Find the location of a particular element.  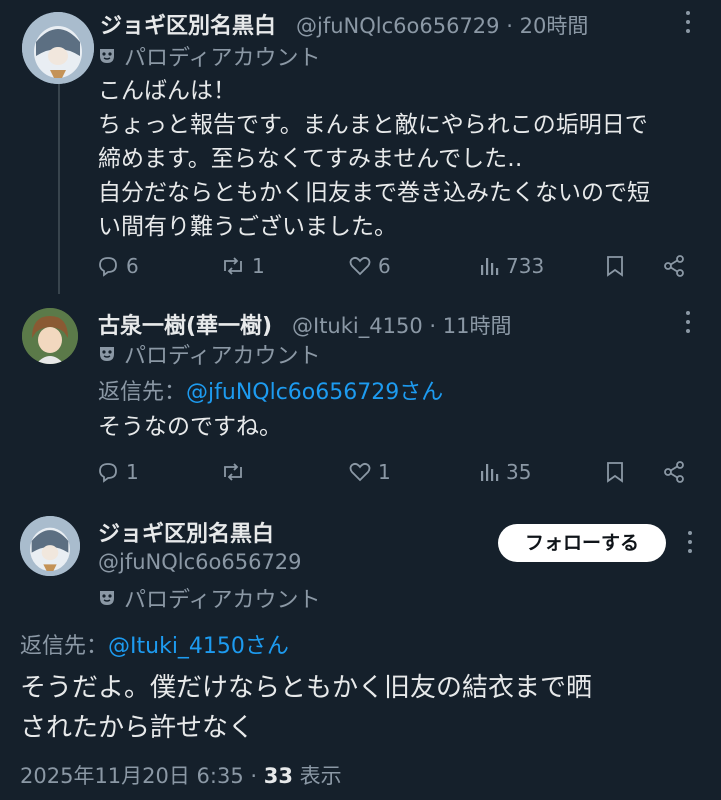

timestamp: 2025年11月20日 6:35 · is located at coordinates (142, 776).